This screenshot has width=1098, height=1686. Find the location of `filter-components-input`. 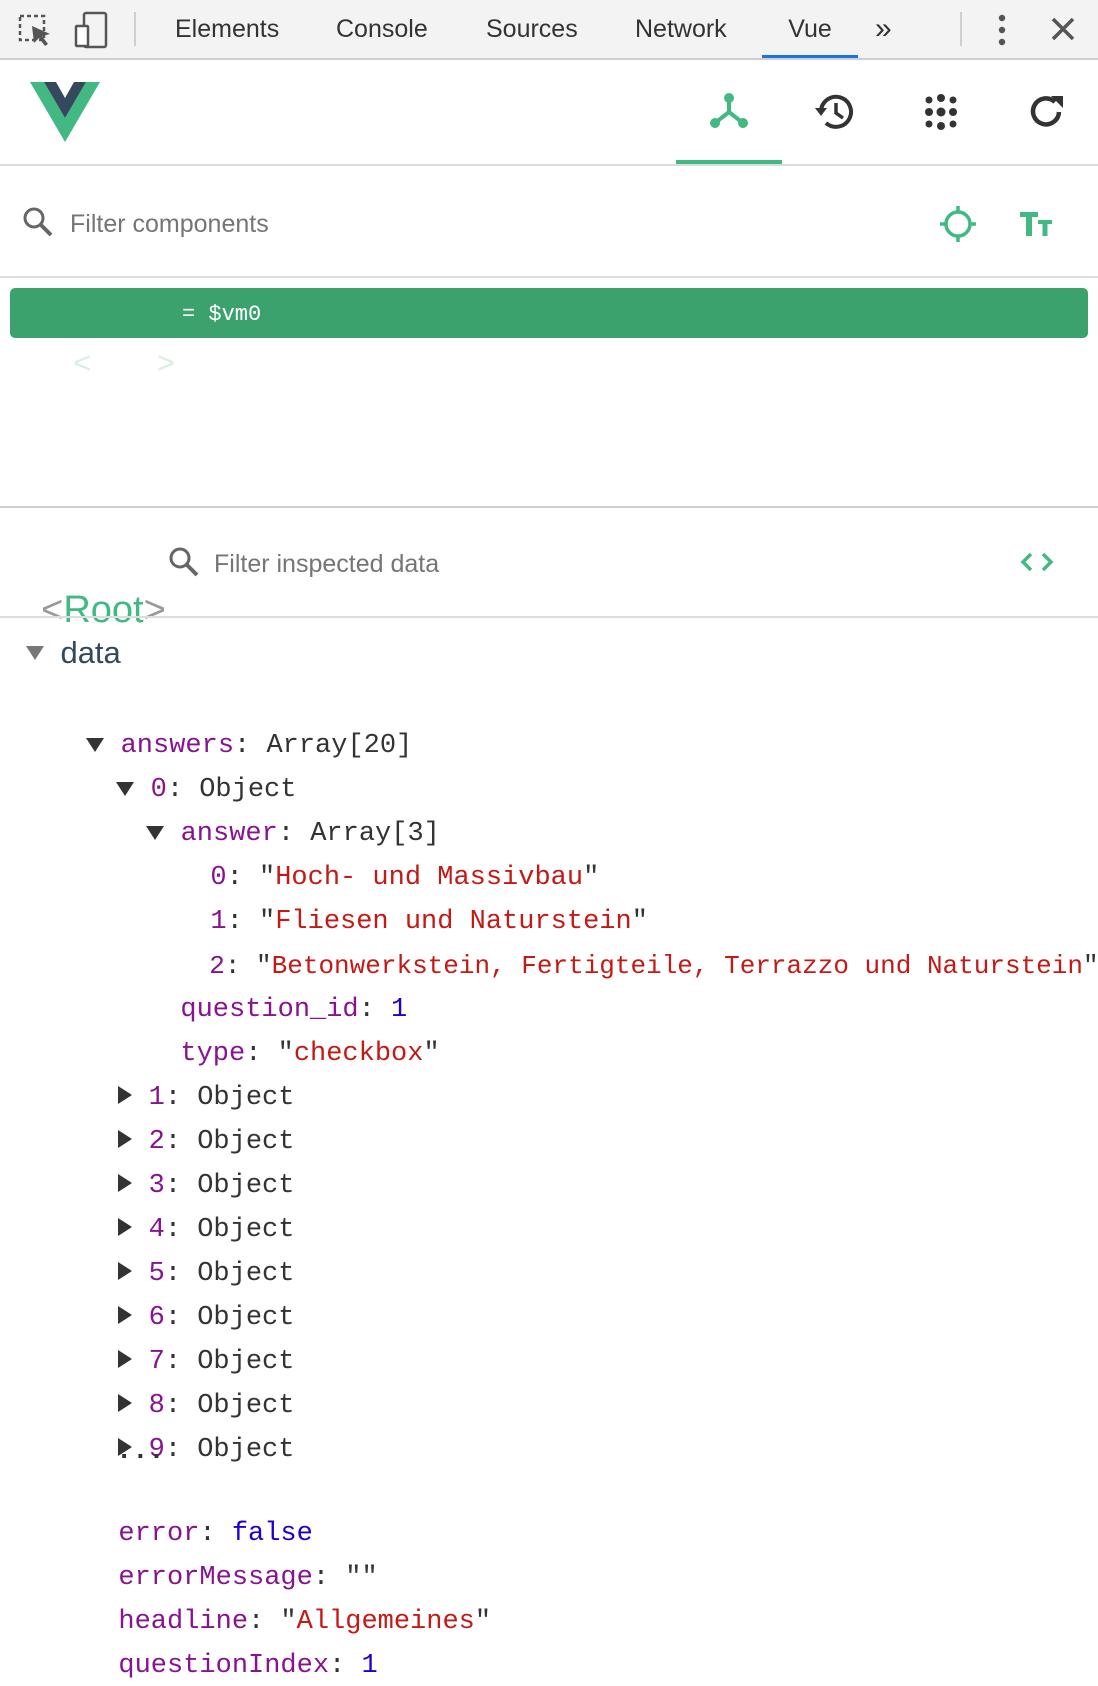

filter-components-input is located at coordinates (420, 224).